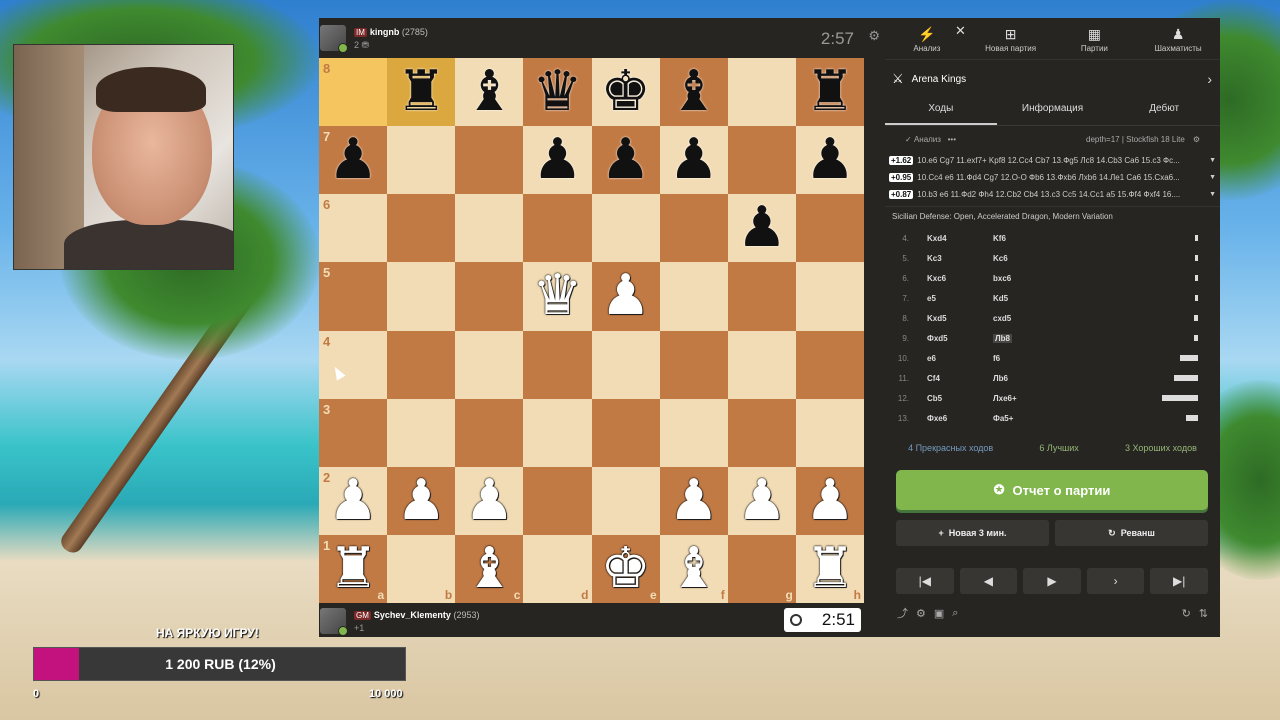  I want to click on tab-info: Информация, so click(1053, 111).